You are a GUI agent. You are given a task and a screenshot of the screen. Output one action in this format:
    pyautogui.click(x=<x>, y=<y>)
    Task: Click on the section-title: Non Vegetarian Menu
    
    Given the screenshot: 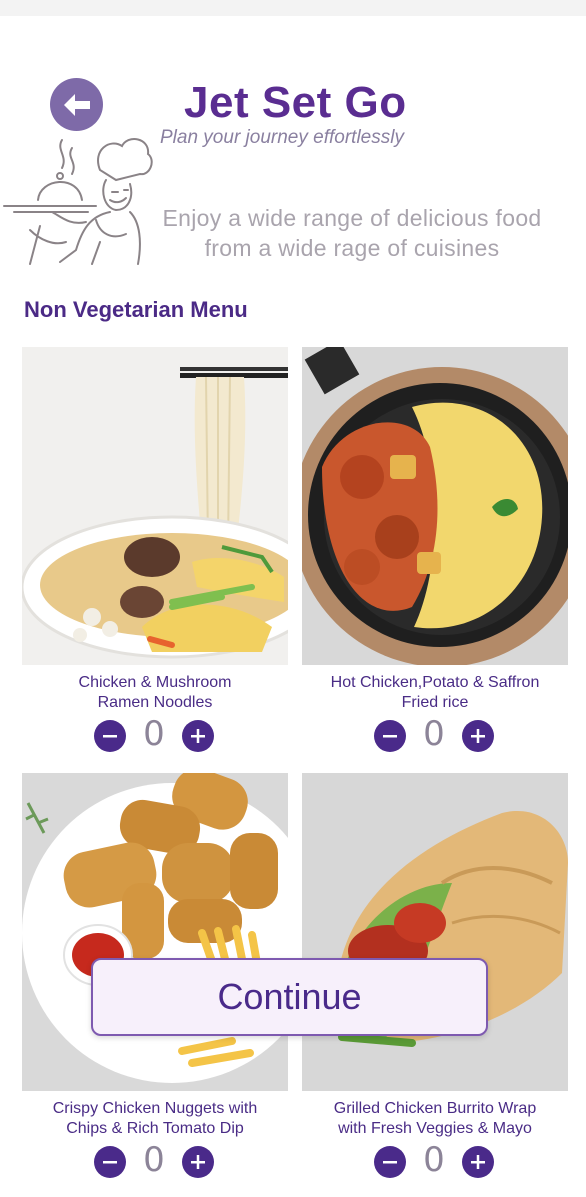 What is the action you would take?
    pyautogui.click(x=136, y=309)
    